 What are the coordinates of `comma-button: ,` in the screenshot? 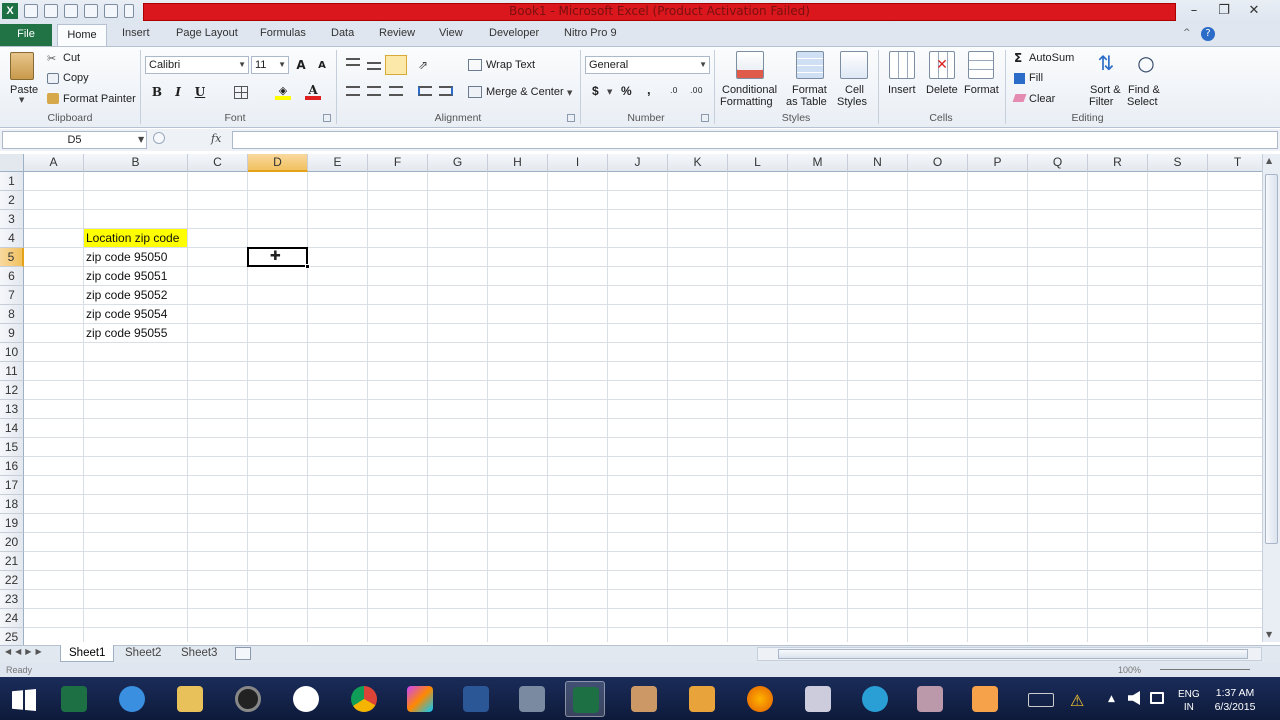 It's located at (649, 89).